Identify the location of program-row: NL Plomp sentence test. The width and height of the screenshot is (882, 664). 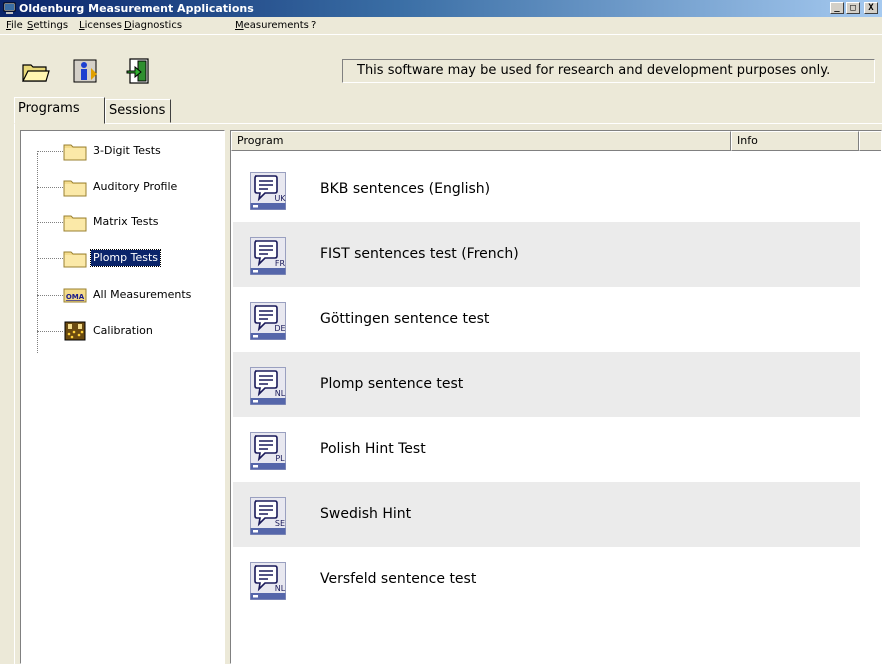
(546, 384).